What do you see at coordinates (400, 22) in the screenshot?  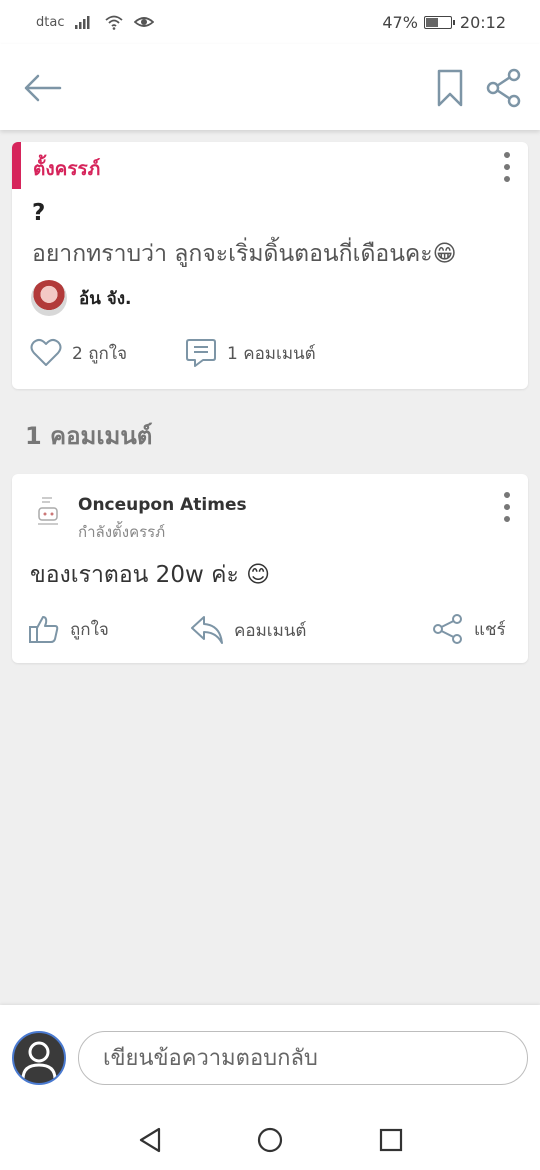 I see `battery-percent: 47%` at bounding box center [400, 22].